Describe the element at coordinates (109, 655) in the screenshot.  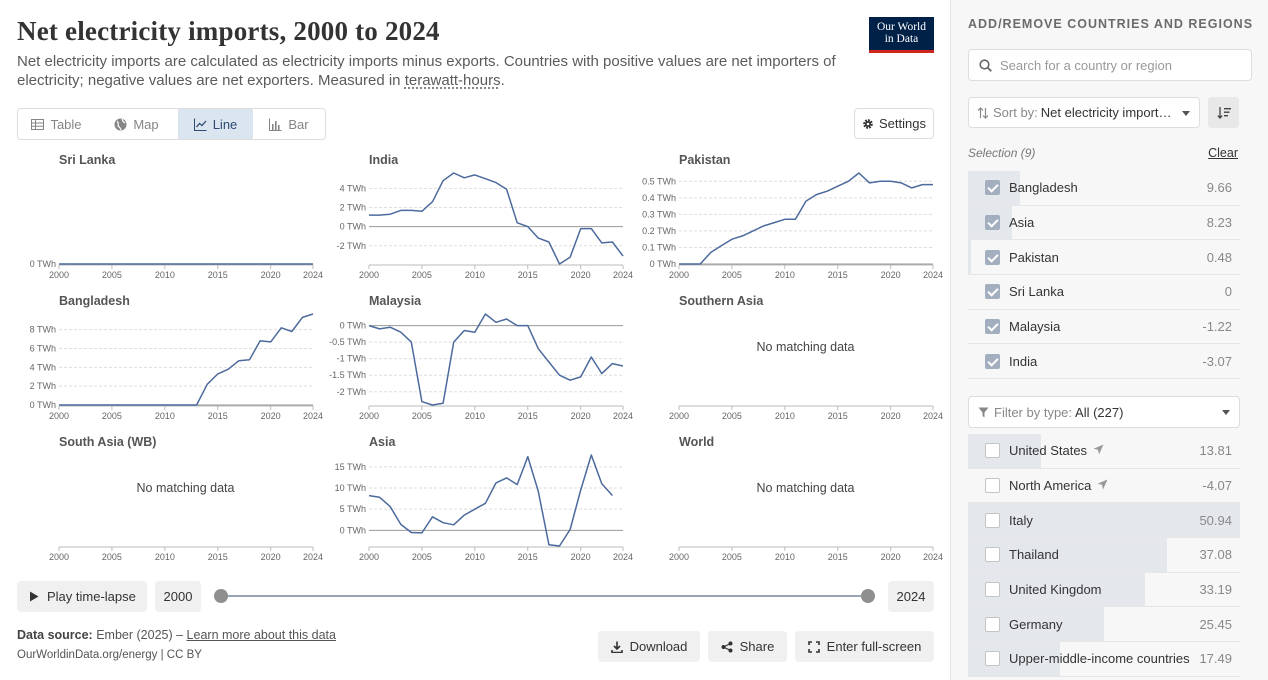
I see `source-url: OurWorldinData.org/energy | CC BY` at that location.